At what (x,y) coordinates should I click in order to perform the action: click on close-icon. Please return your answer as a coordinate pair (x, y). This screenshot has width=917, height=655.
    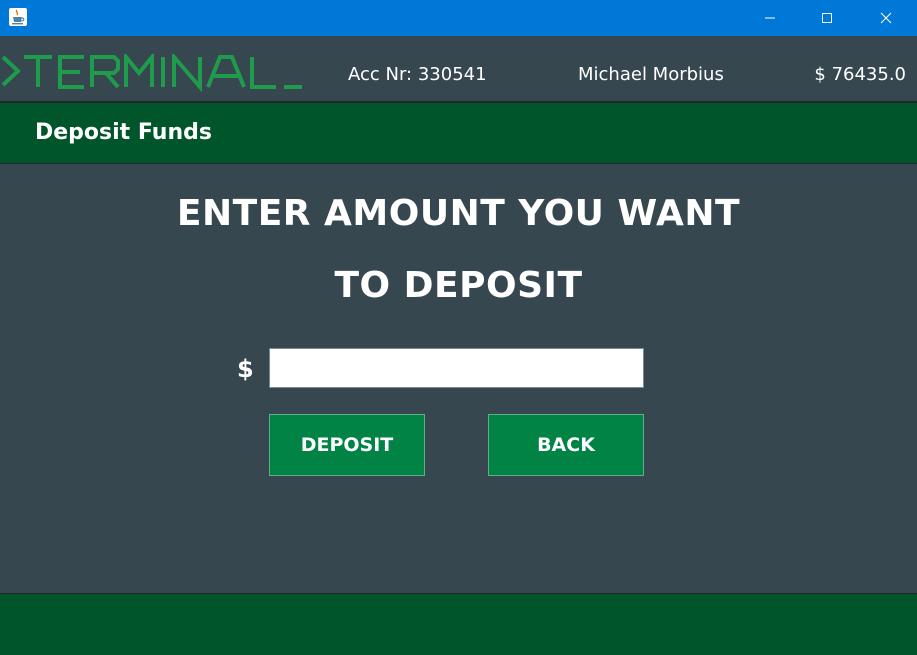
    Looking at the image, I should click on (886, 18).